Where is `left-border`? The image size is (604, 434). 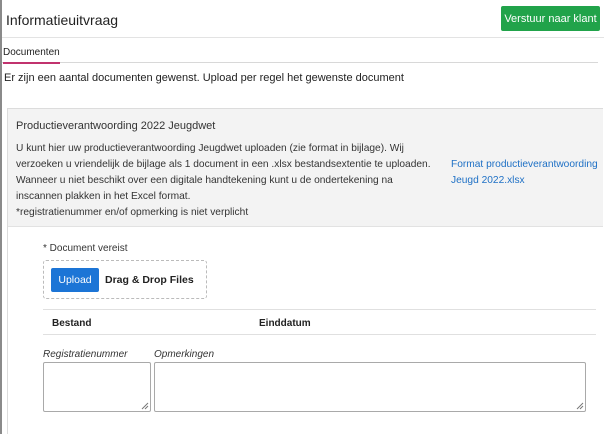 left-border is located at coordinates (1, 217).